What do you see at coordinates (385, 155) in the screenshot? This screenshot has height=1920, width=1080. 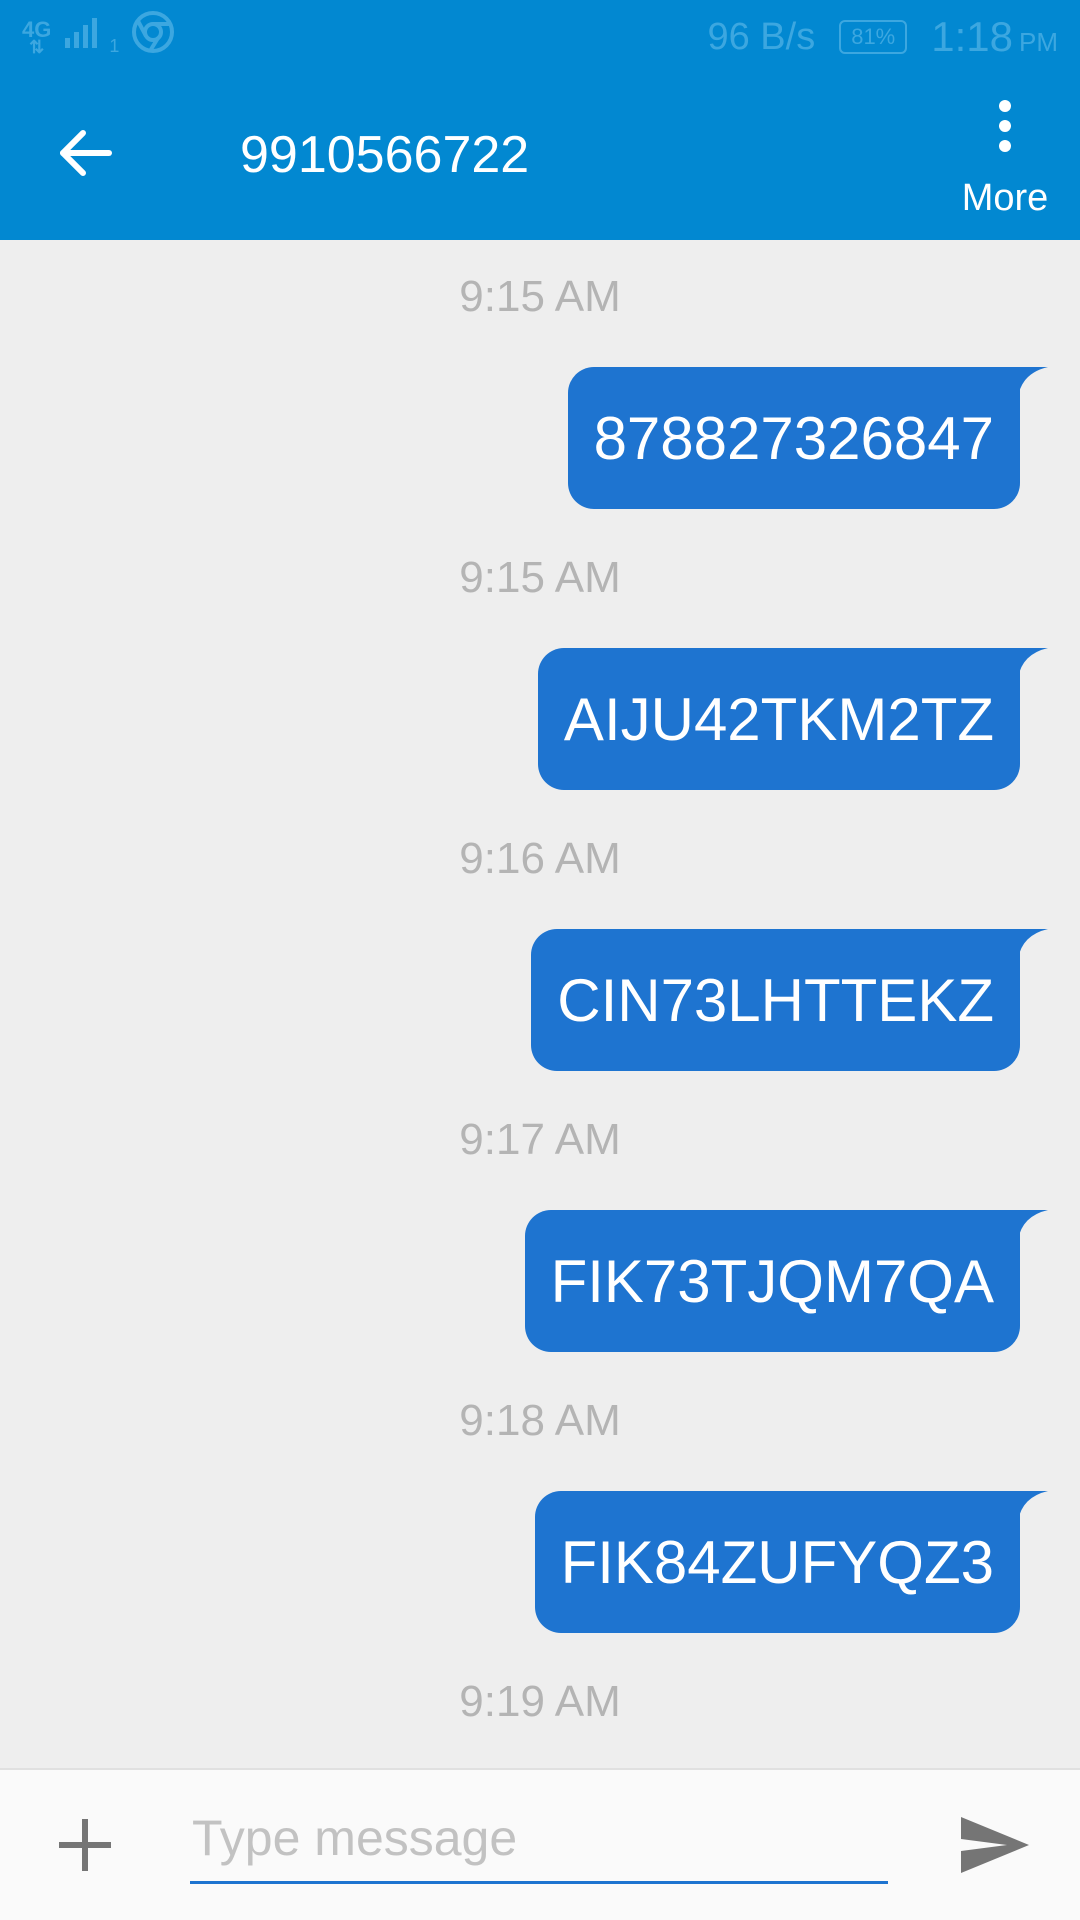 I see `conversation-title: 9910566722` at bounding box center [385, 155].